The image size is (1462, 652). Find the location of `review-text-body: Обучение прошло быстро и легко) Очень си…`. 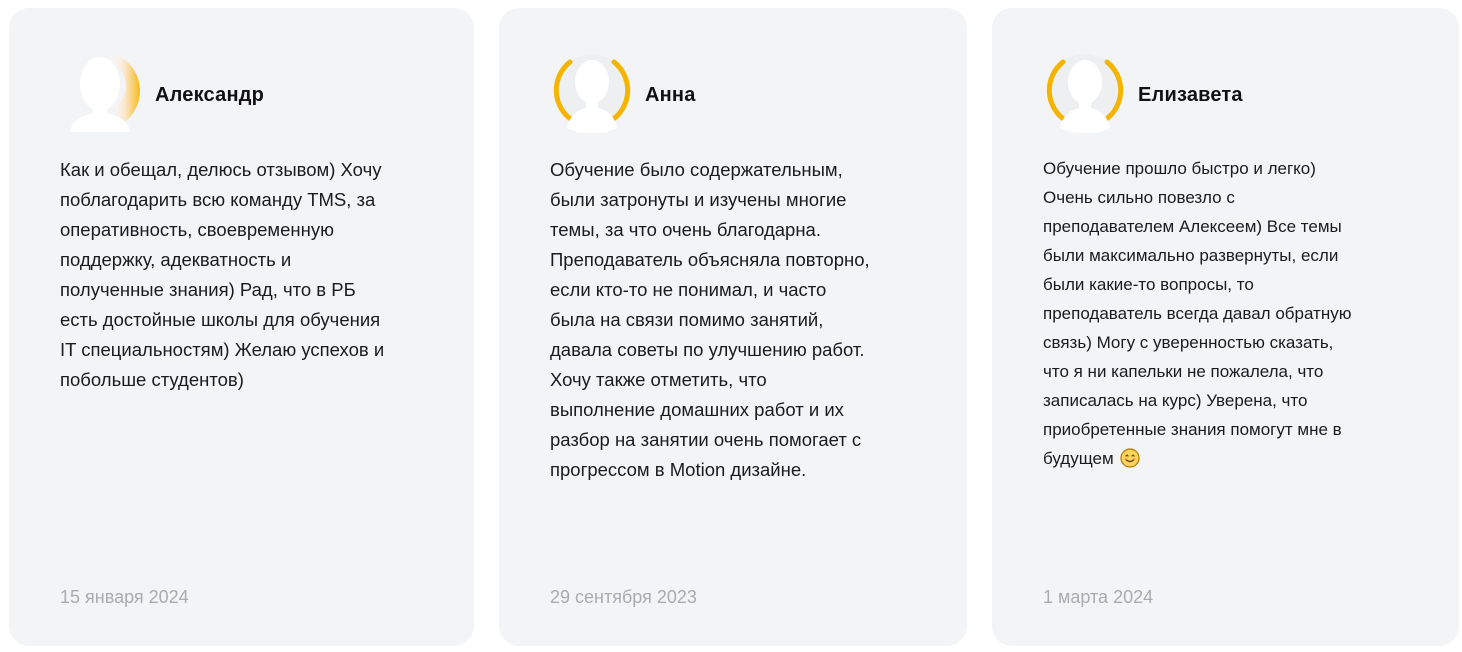

review-text-body: Обучение прошло быстро и легко) Очень си… is located at coordinates (1197, 313).